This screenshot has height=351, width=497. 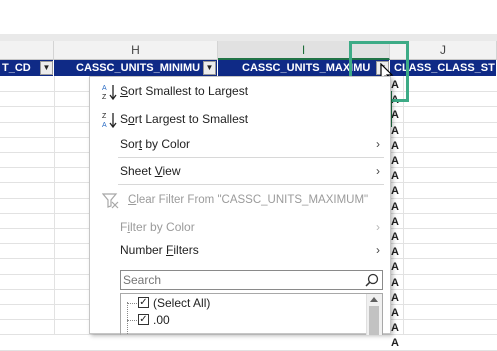 What do you see at coordinates (184, 91) in the screenshot?
I see `sort-ascending-label: Sort Smallest to Largest` at bounding box center [184, 91].